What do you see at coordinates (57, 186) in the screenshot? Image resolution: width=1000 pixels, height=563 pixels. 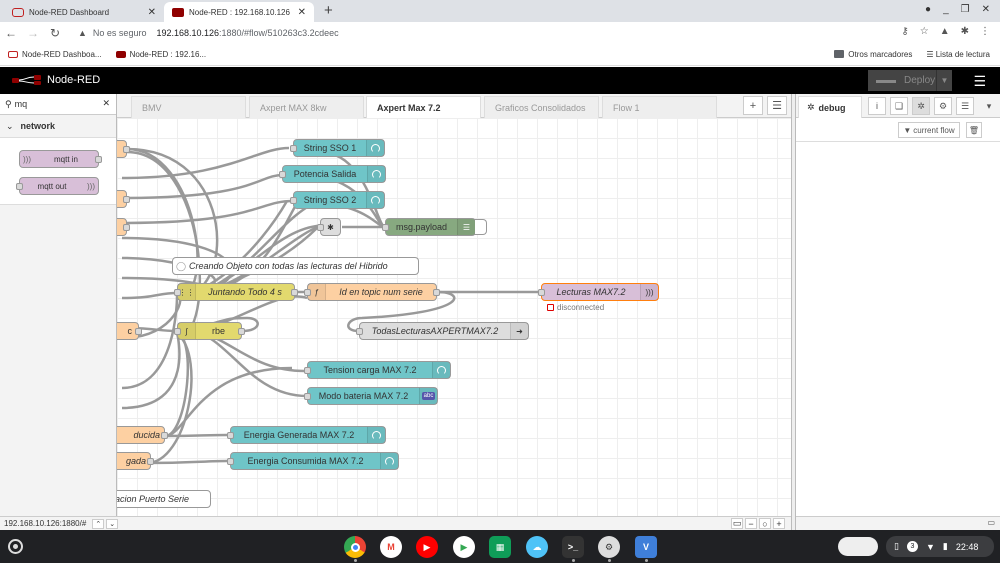 I see `palette-node-mqtt-out: mqtt out )))` at bounding box center [57, 186].